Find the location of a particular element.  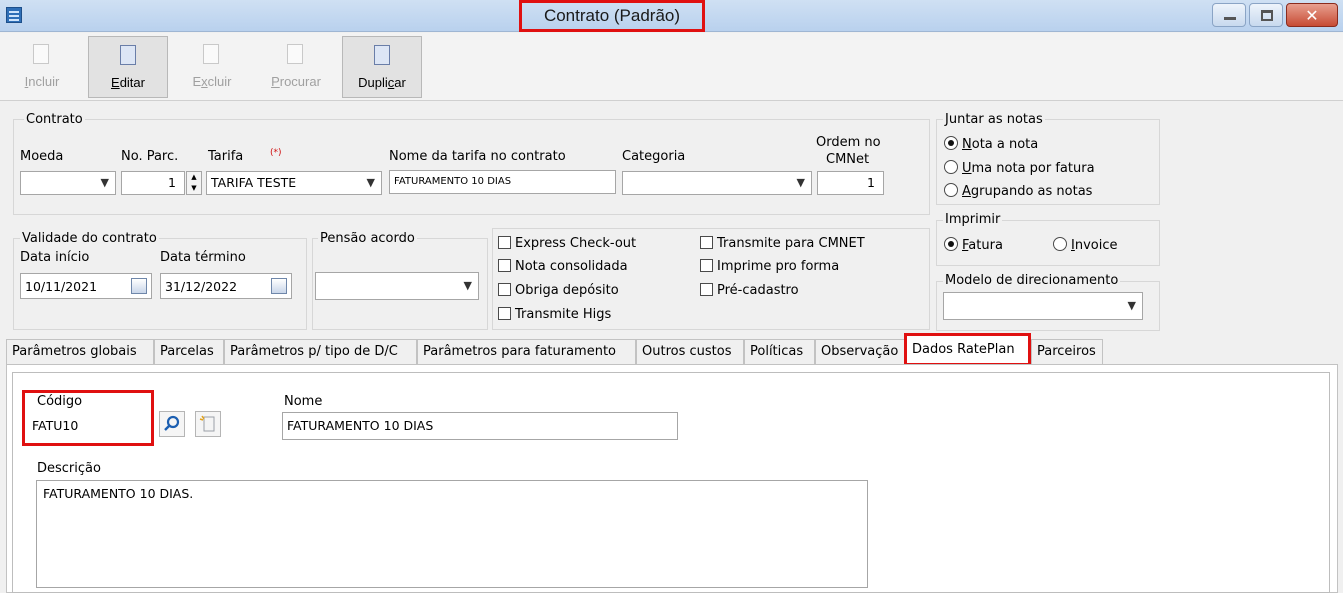

data-termino-input: 31/12/2022 is located at coordinates (226, 286).